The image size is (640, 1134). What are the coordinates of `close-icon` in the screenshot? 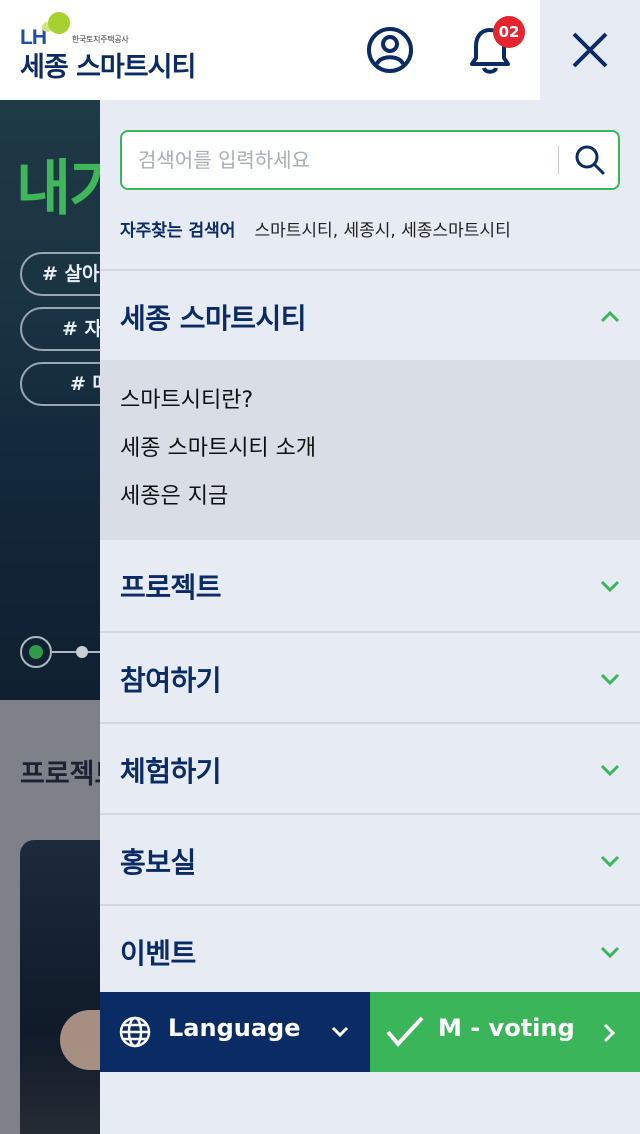 It's located at (590, 50).